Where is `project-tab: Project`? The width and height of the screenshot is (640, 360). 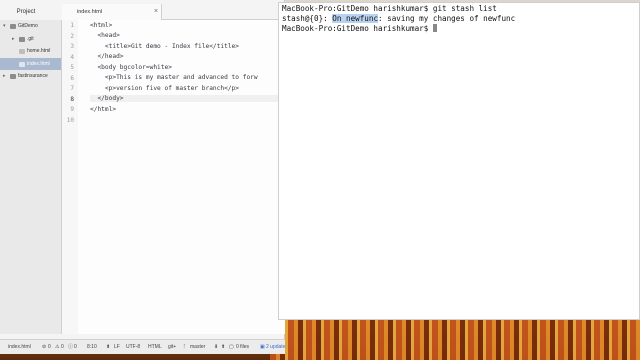 project-tab: Project is located at coordinates (26, 12).